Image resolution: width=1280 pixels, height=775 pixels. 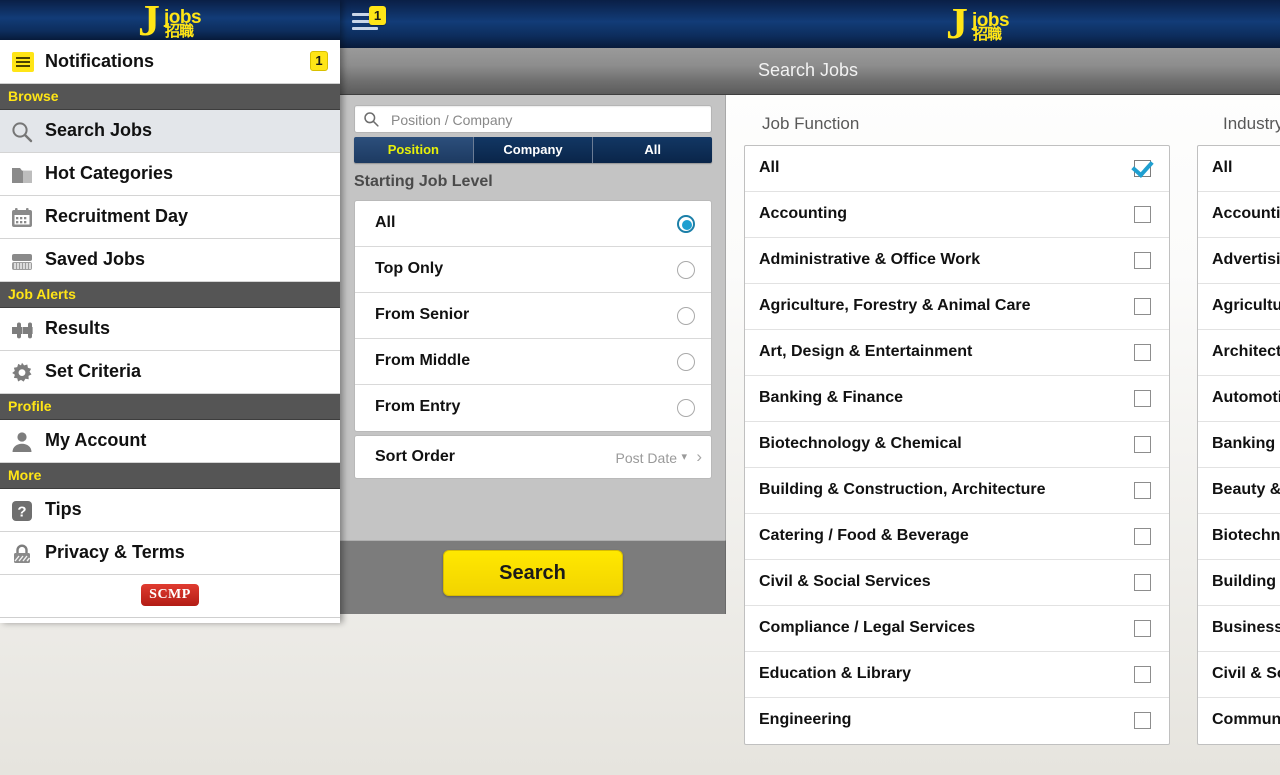 I want to click on list-item-label: Administrative & Office Work, so click(x=870, y=259).